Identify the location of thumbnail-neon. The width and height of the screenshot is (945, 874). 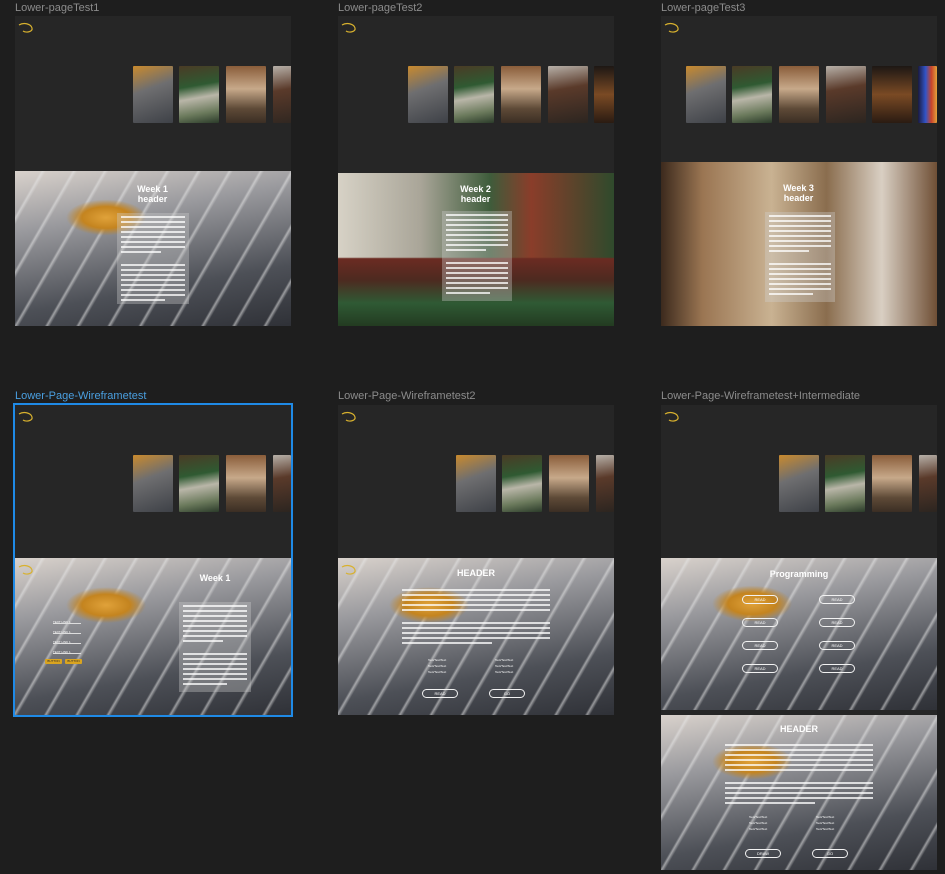
(927, 94).